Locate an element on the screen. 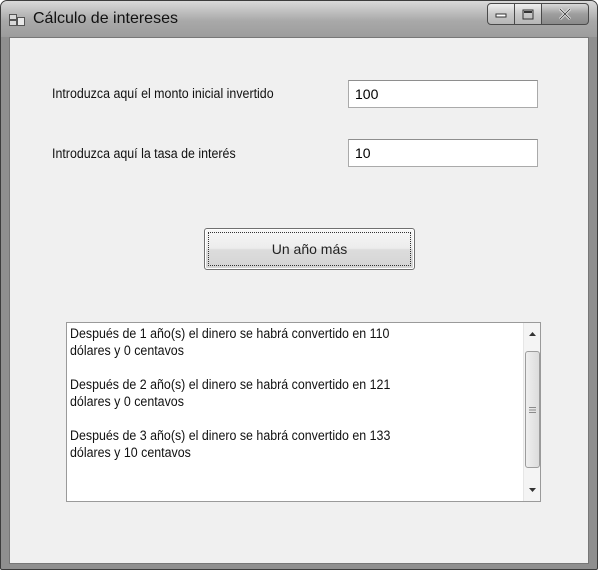 This screenshot has height=570, width=598. minimize-icon is located at coordinates (501, 15).